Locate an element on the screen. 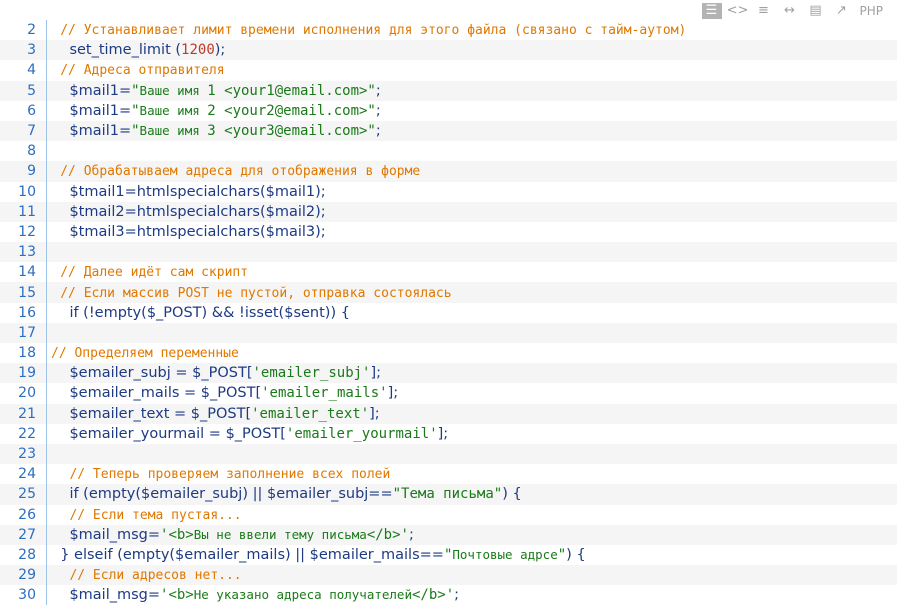 Image resolution: width=897 pixels, height=613 pixels. code-content: $tmail2=htmlspecialchars($mail2); is located at coordinates (188, 212).